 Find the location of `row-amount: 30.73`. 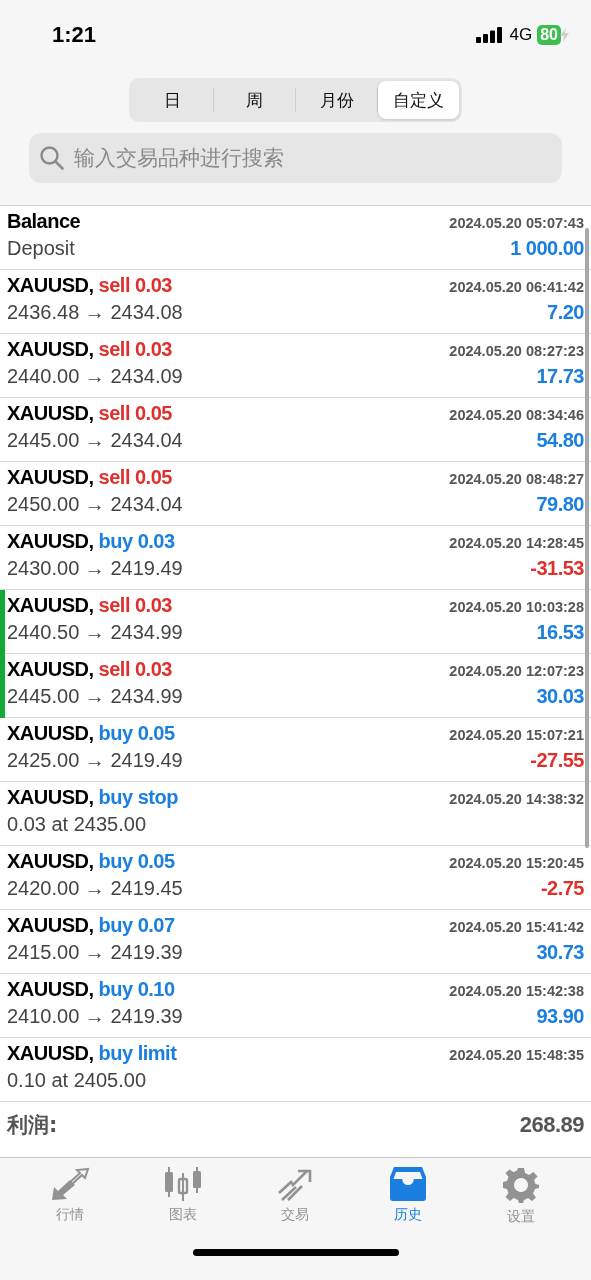

row-amount: 30.73 is located at coordinates (560, 952).